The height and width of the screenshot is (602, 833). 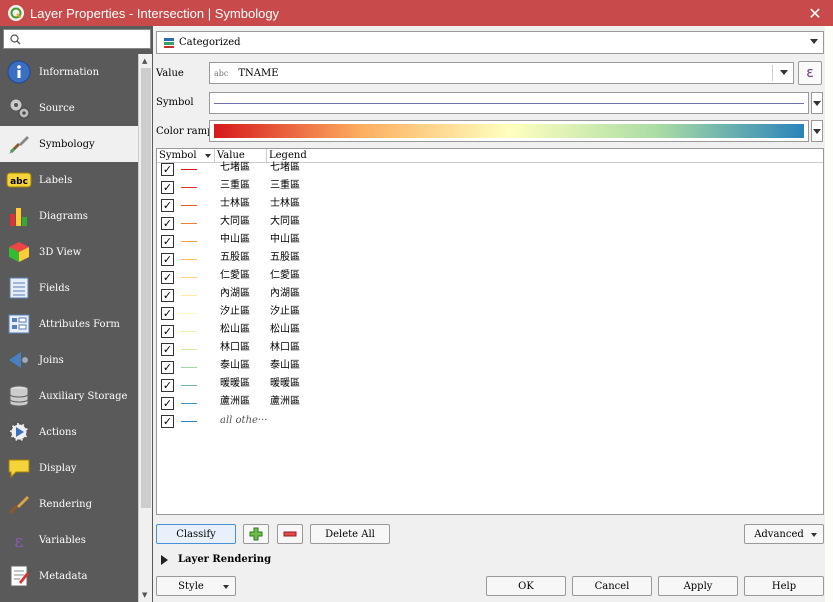 I want to click on category-value: all othe···, so click(x=243, y=420).